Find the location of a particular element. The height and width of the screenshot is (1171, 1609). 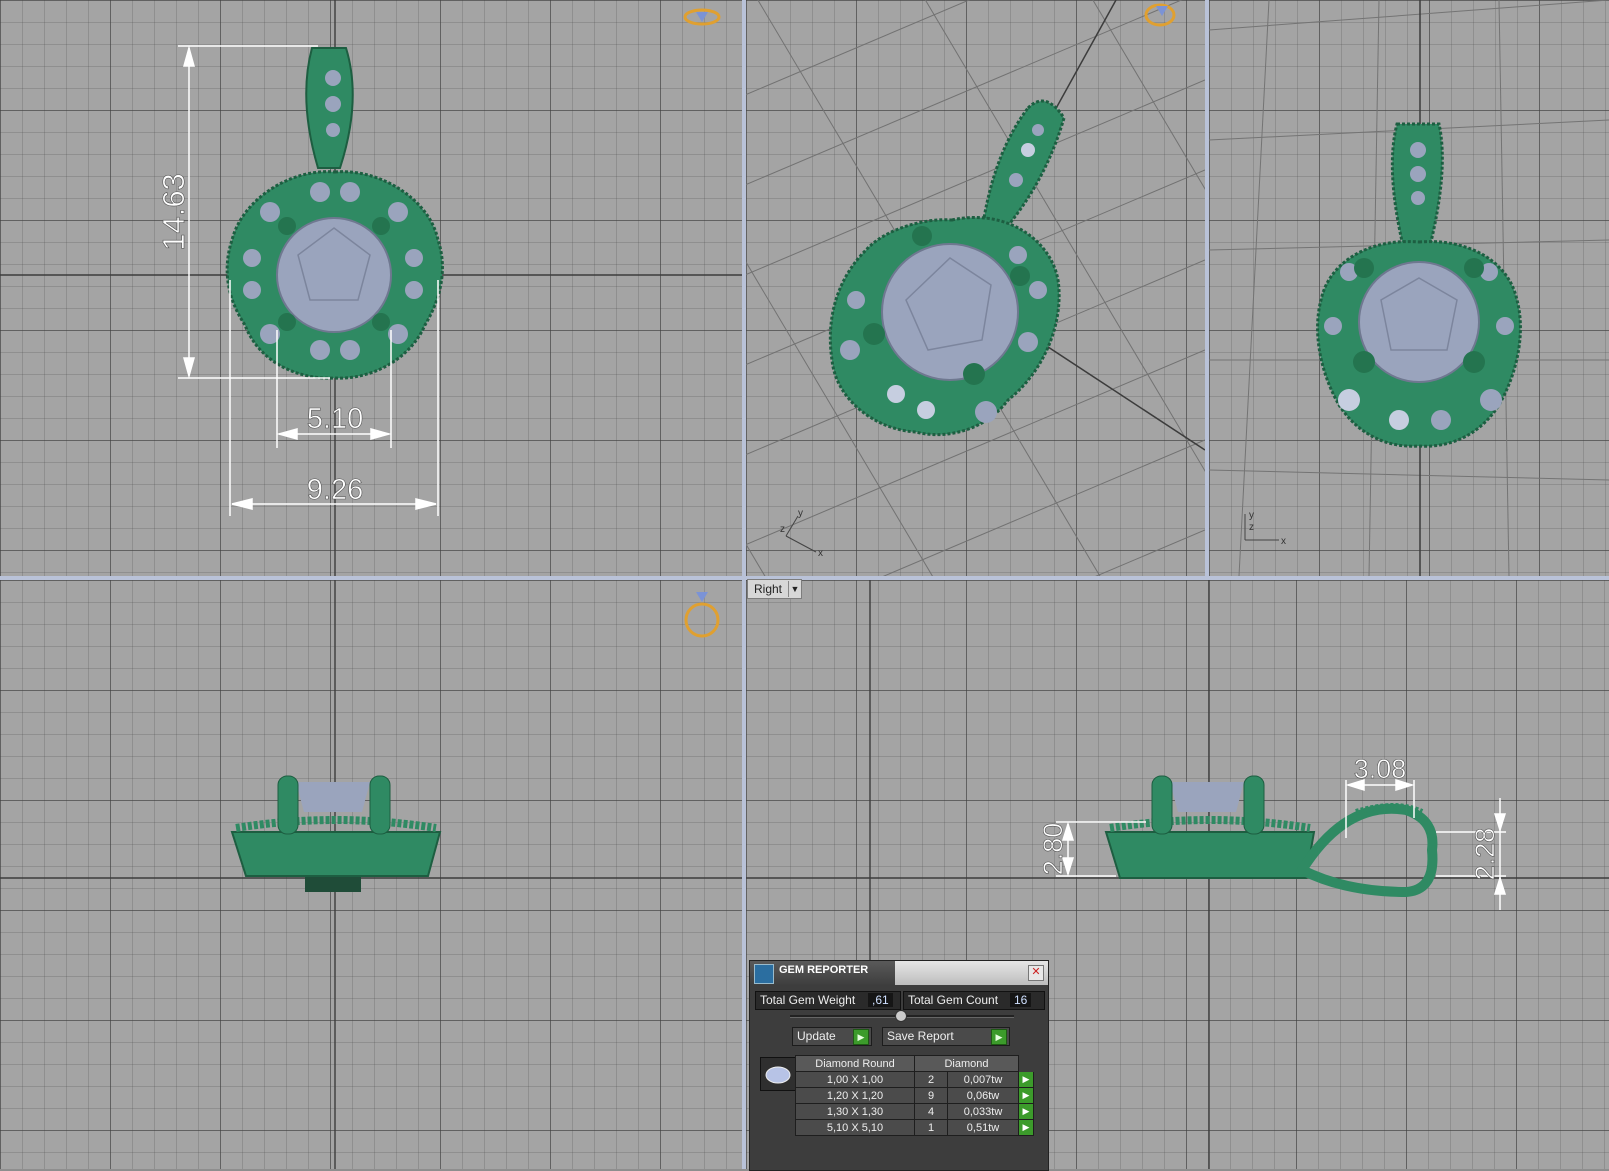

gem-table-header: Diamond Round Diamond is located at coordinates (914, 1063).